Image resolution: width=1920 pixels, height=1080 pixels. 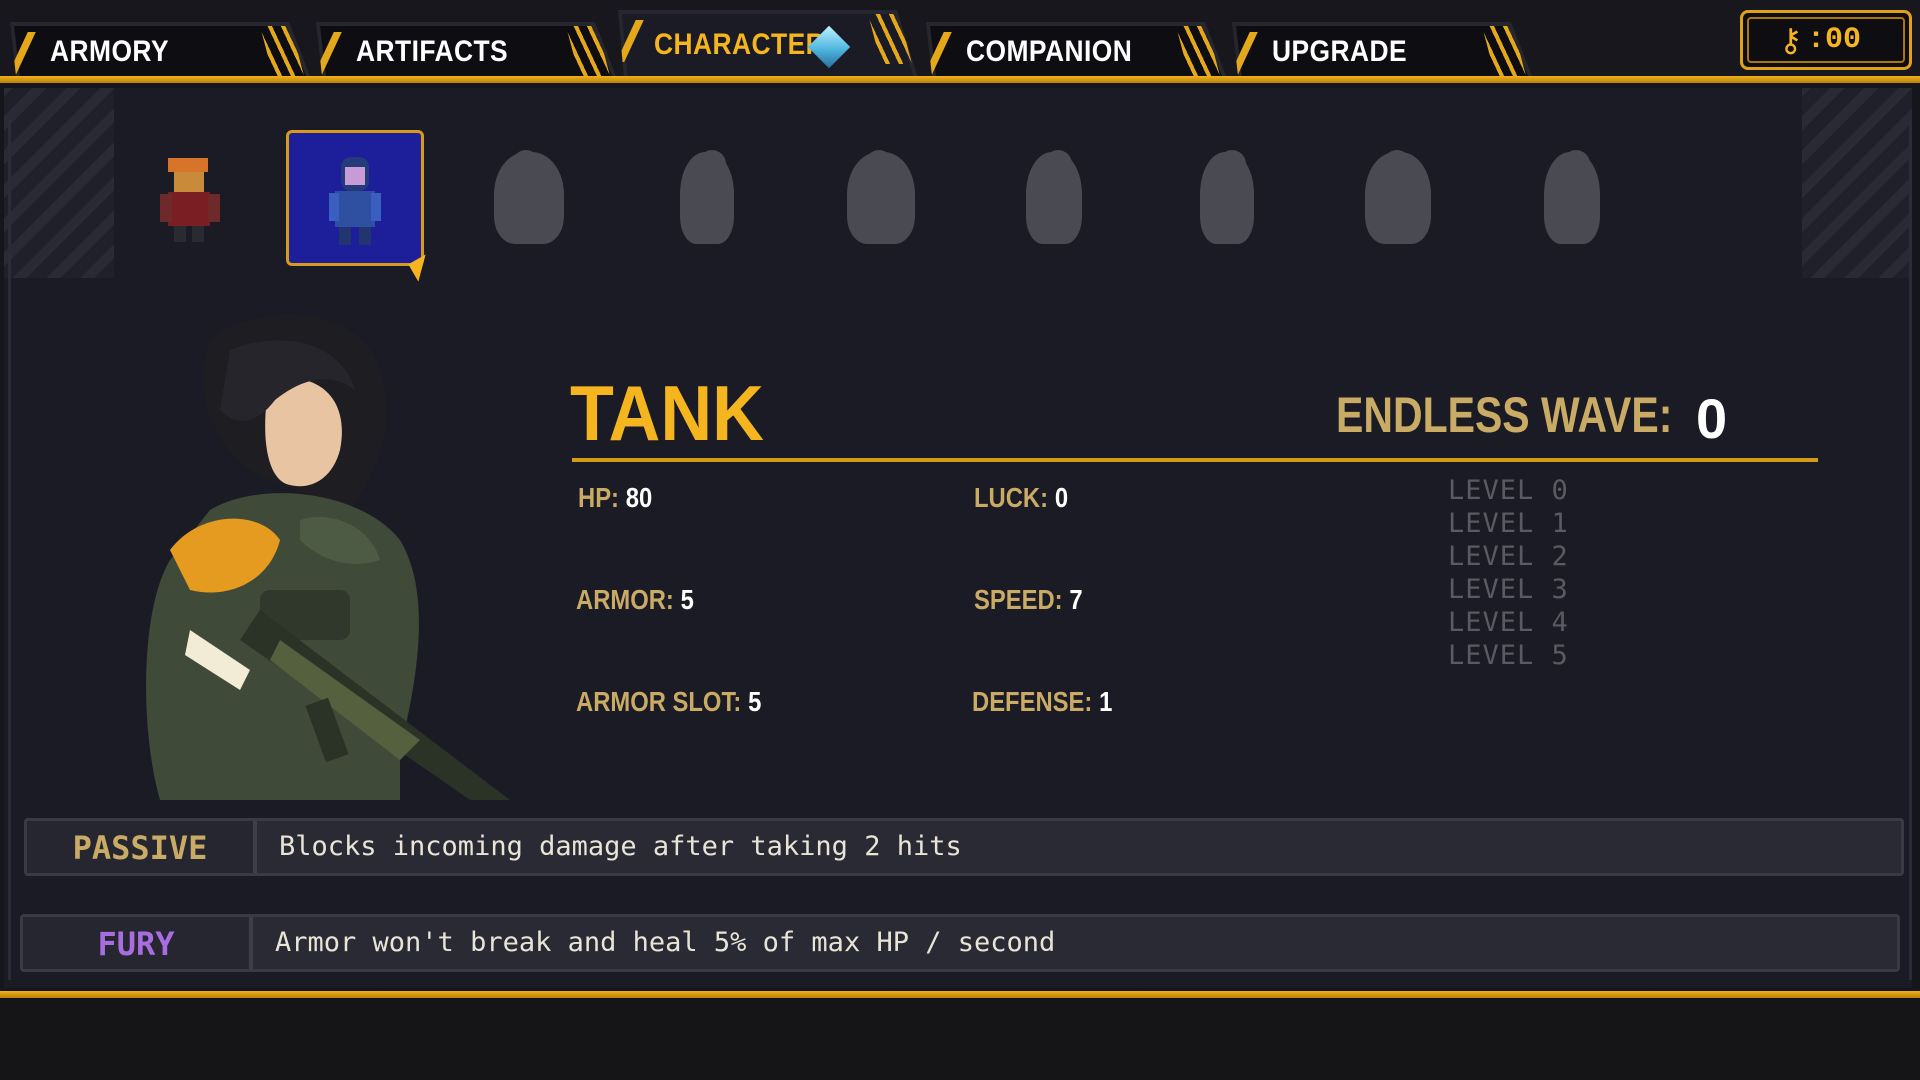 I want to click on stats-divider, so click(x=1195, y=460).